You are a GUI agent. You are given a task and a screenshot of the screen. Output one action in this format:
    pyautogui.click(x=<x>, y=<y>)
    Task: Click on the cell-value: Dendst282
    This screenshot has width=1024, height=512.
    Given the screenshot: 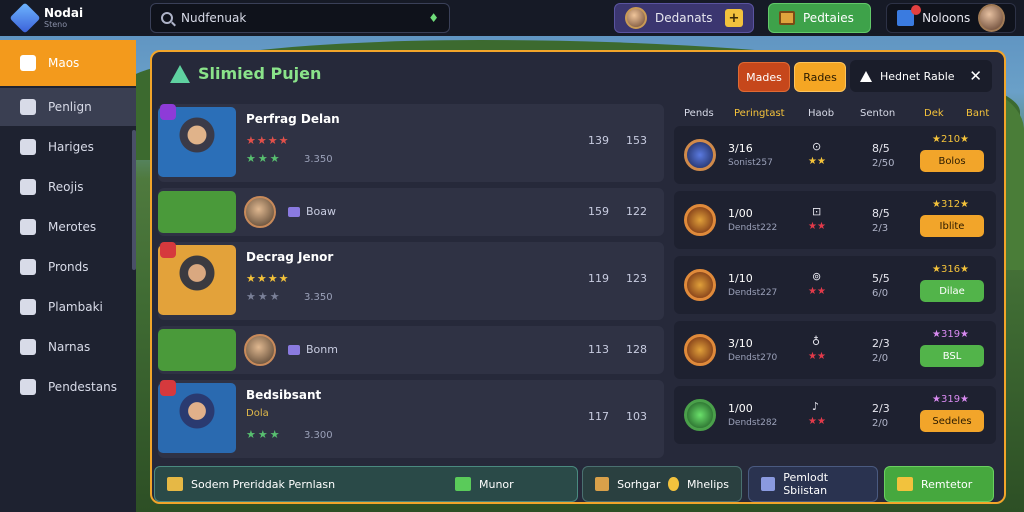 What is the action you would take?
    pyautogui.click(x=753, y=423)
    